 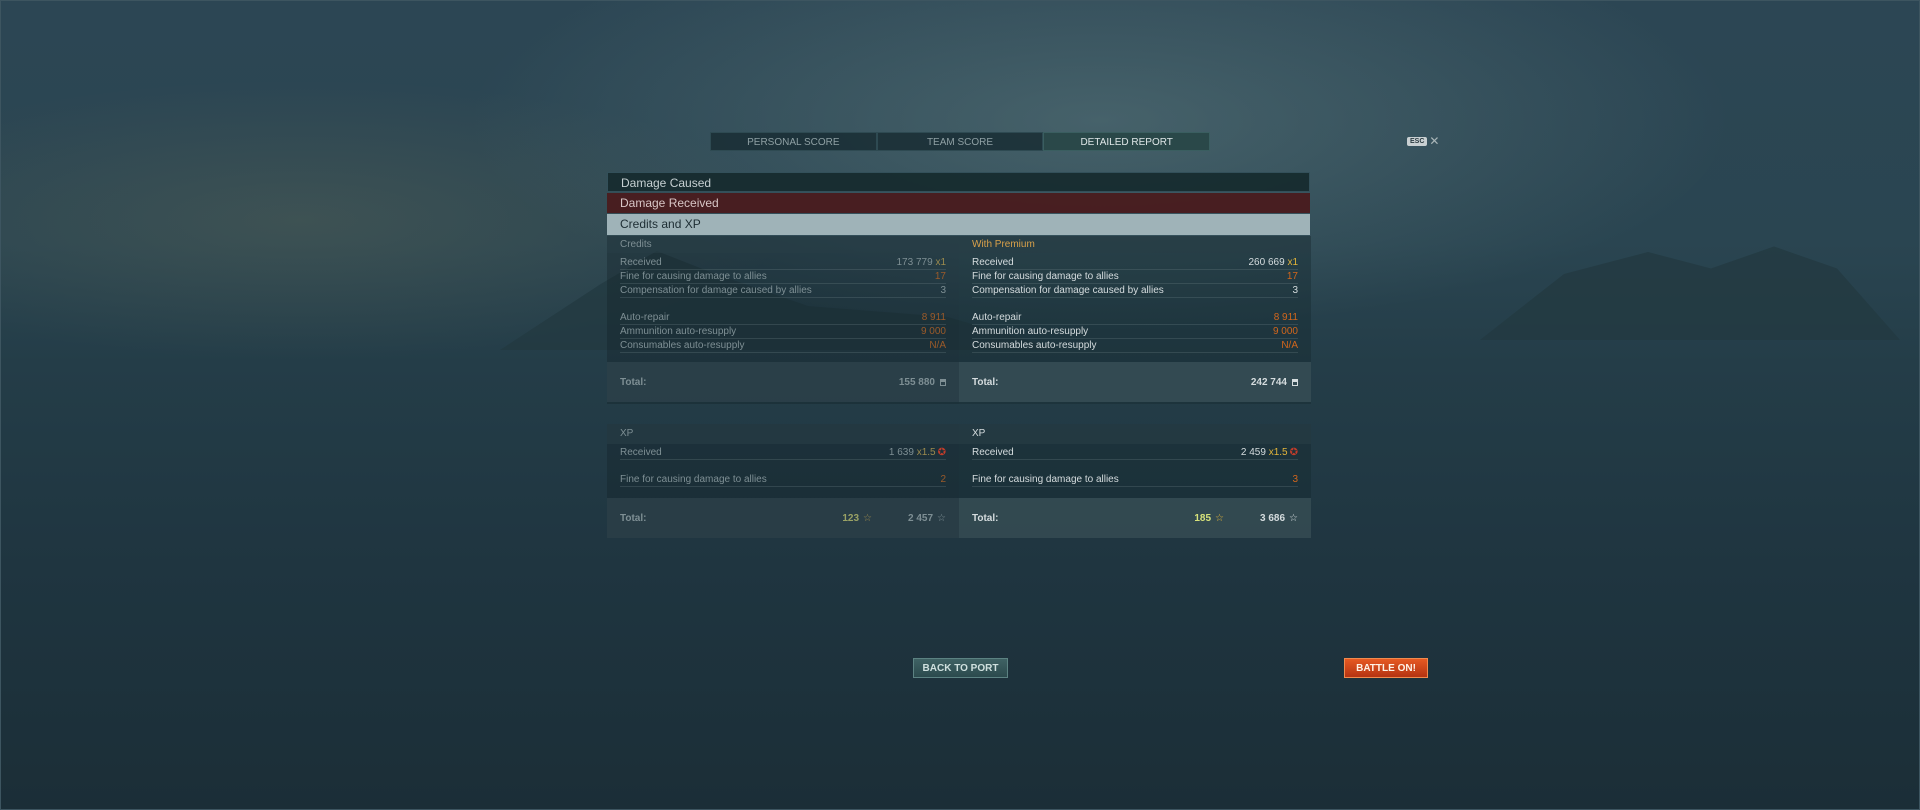 What do you see at coordinates (1135, 277) in the screenshot?
I see `premium-row-fine: Fine for causing damage to allies 17` at bounding box center [1135, 277].